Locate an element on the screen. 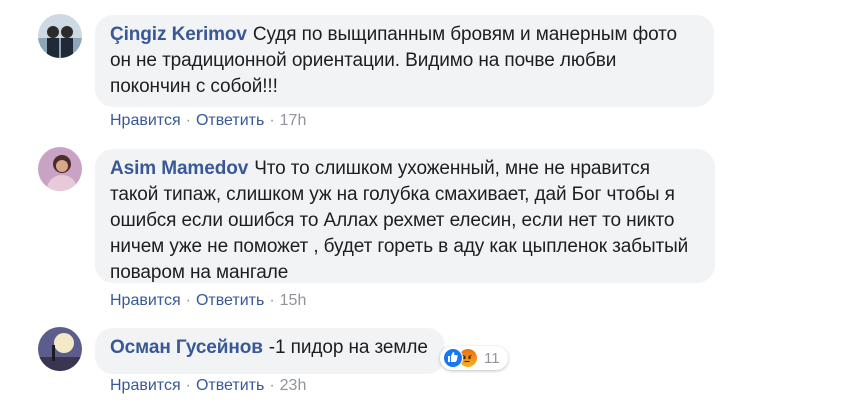 The width and height of the screenshot is (843, 405). comment-actions: Нравится · Ответить · 23h is located at coordinates (208, 386).